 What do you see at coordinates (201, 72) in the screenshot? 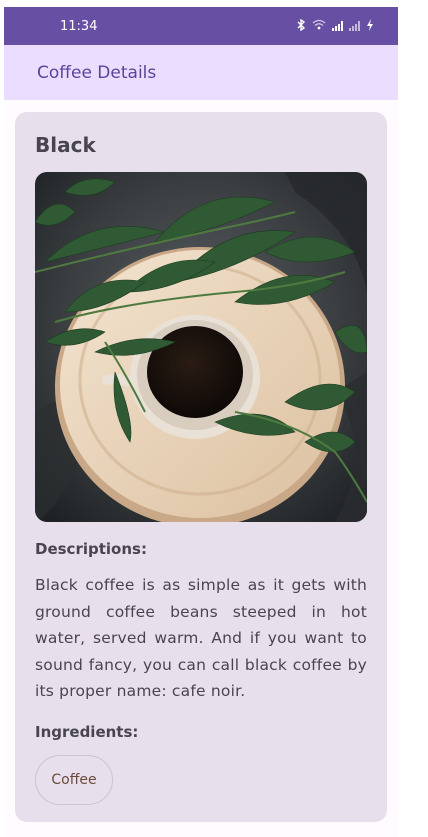
I see `top-app-bar: Coffee Details` at bounding box center [201, 72].